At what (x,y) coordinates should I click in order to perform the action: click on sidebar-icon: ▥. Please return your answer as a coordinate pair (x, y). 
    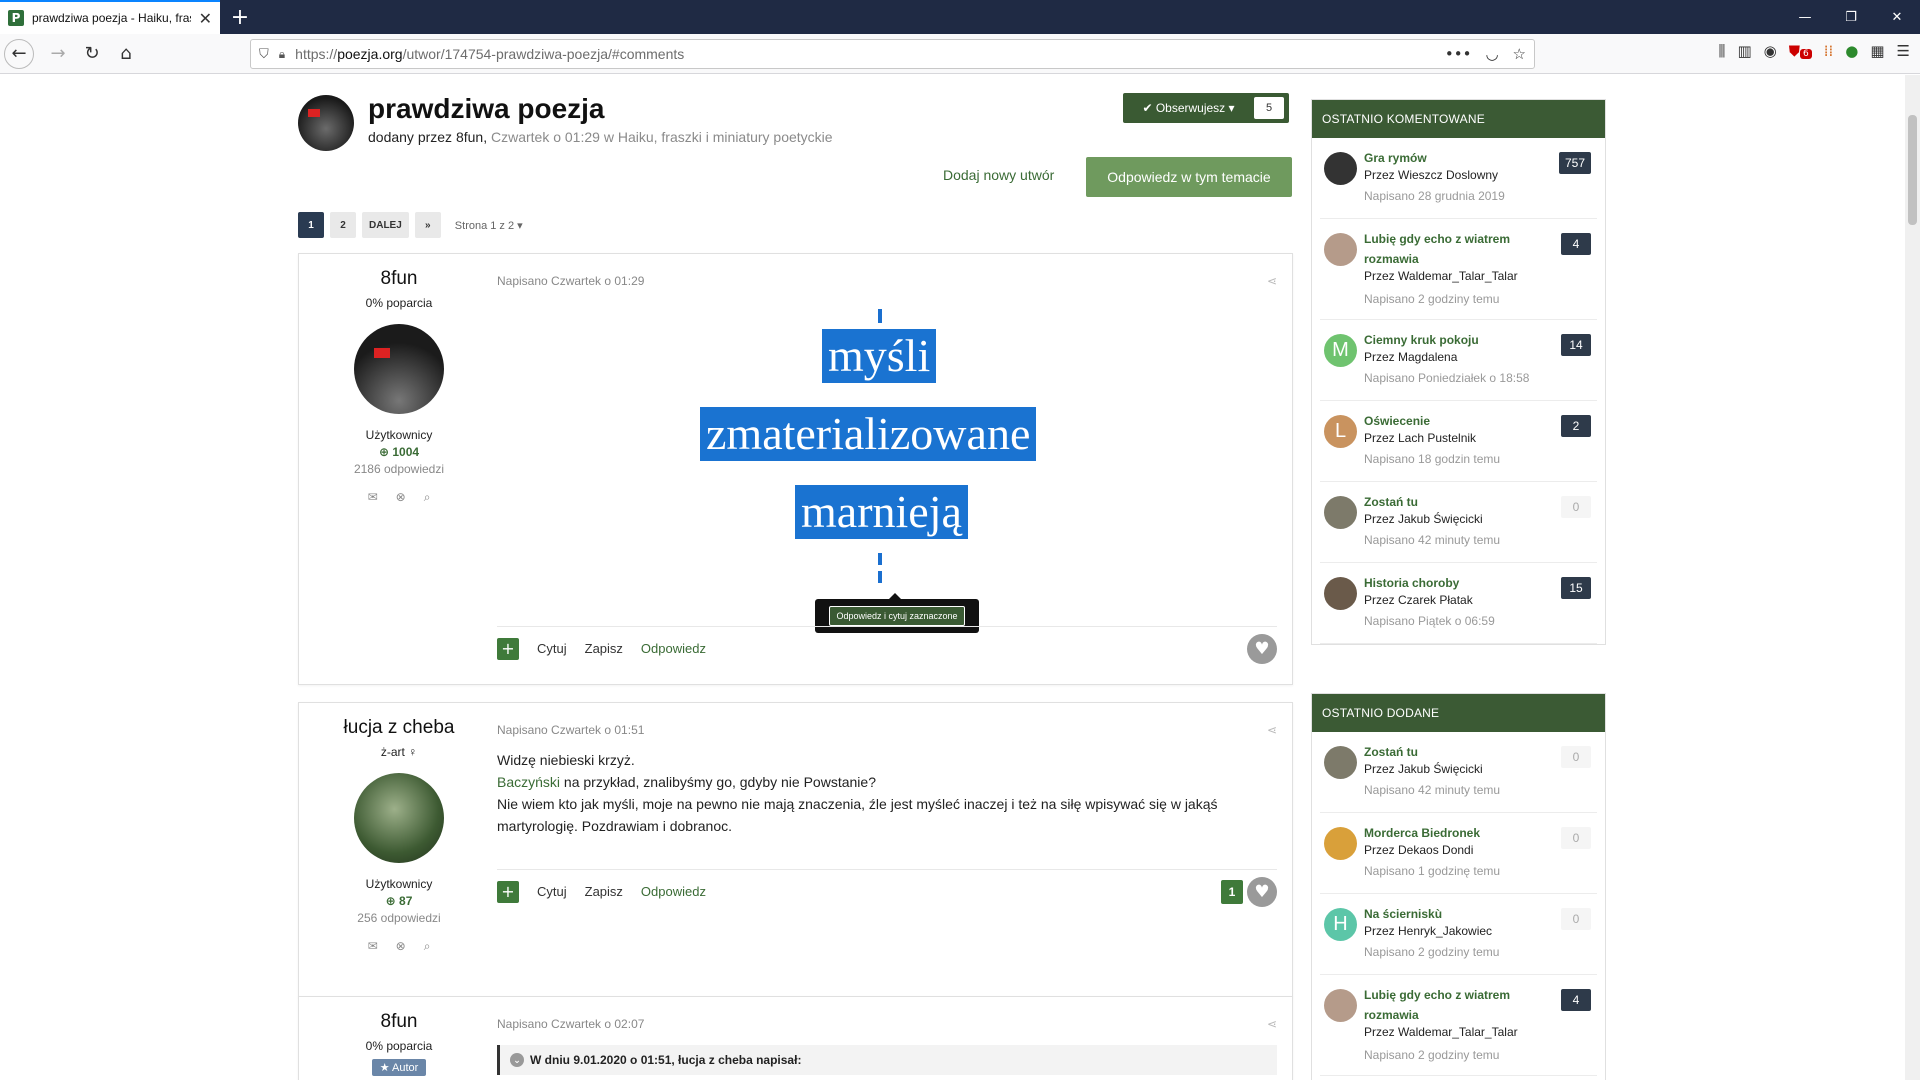
    Looking at the image, I should click on (1744, 51).